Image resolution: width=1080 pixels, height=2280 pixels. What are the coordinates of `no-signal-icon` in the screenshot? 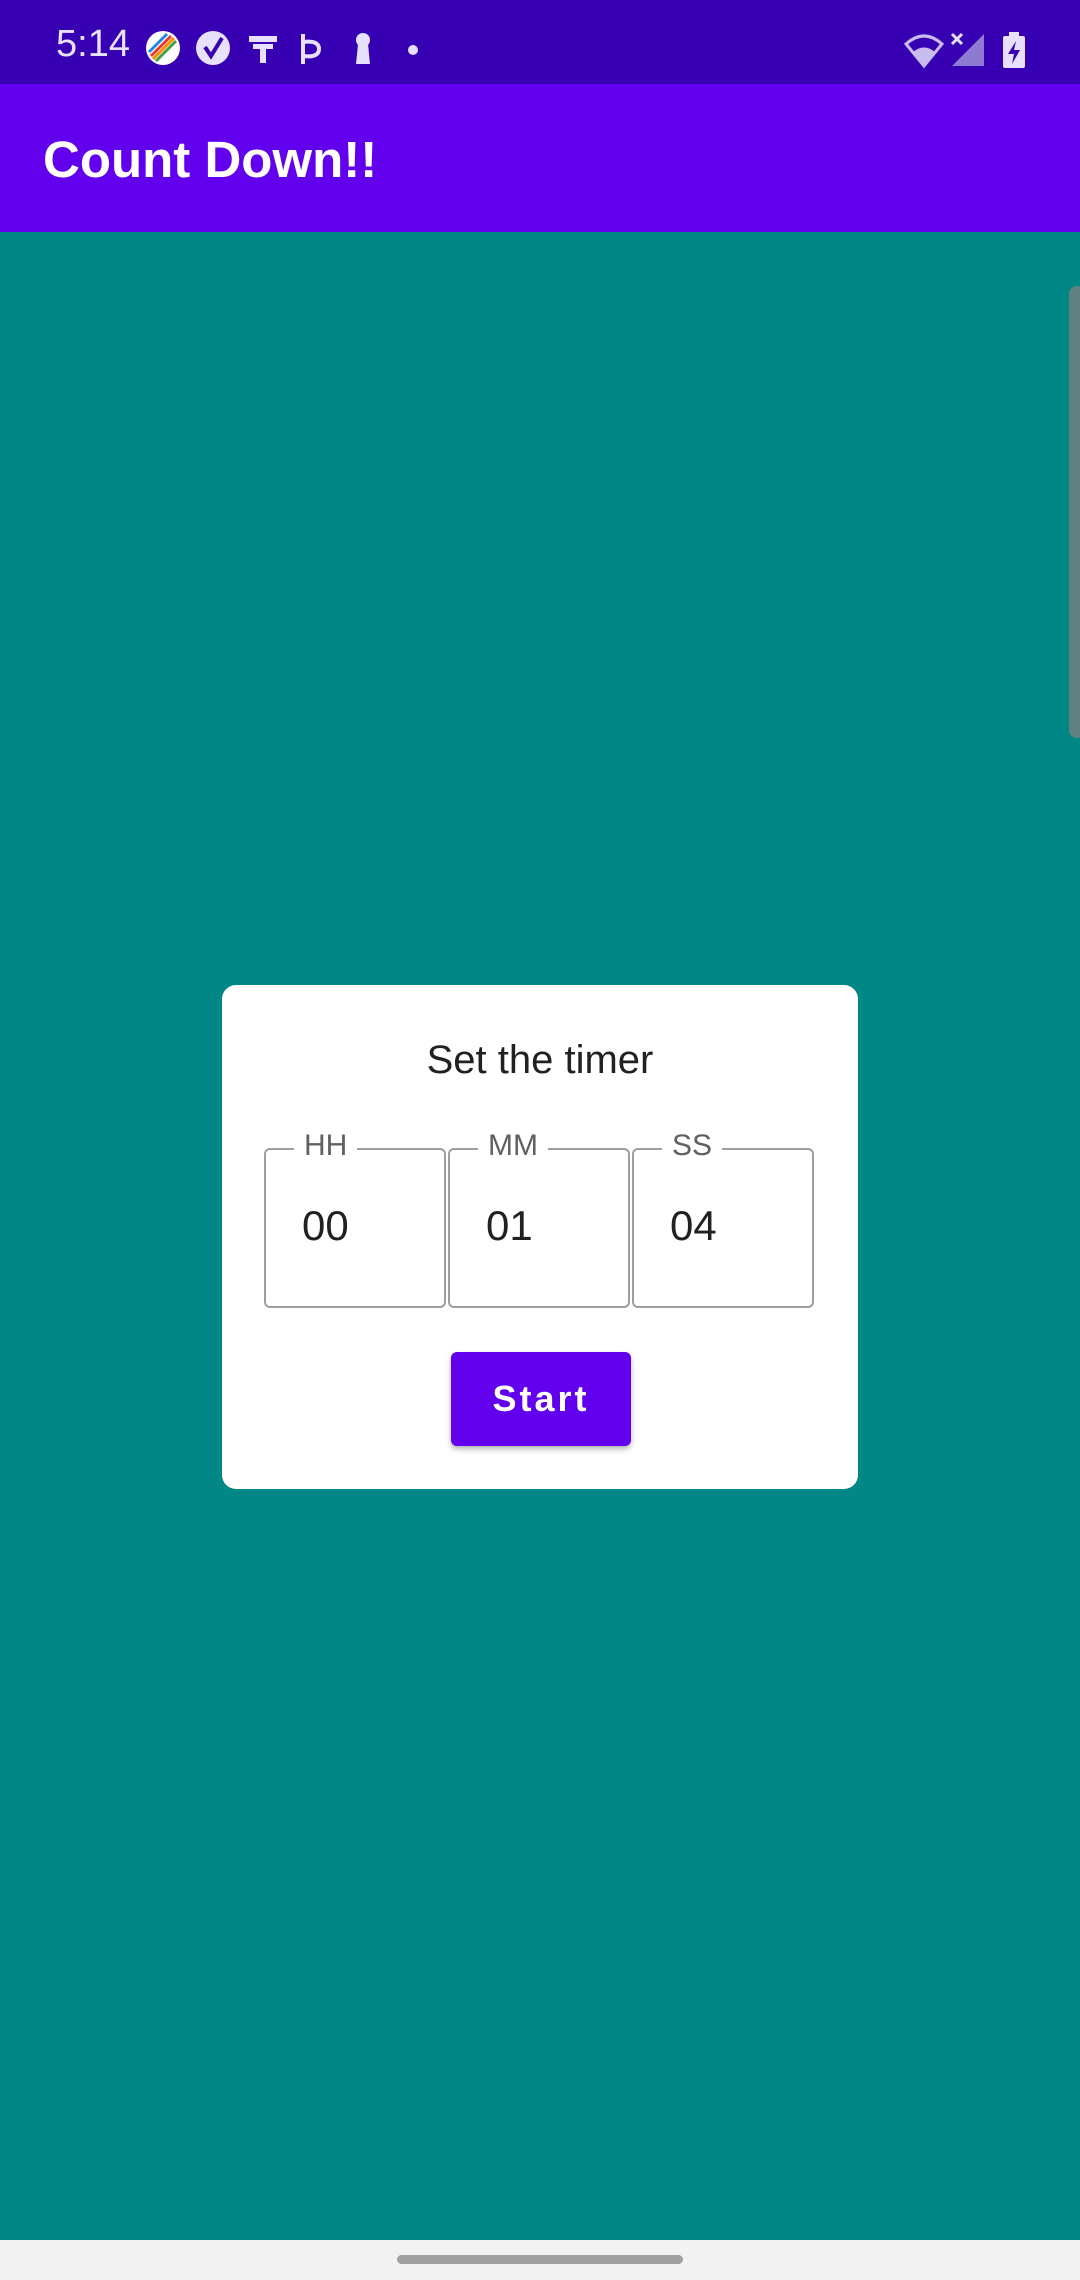 It's located at (967, 49).